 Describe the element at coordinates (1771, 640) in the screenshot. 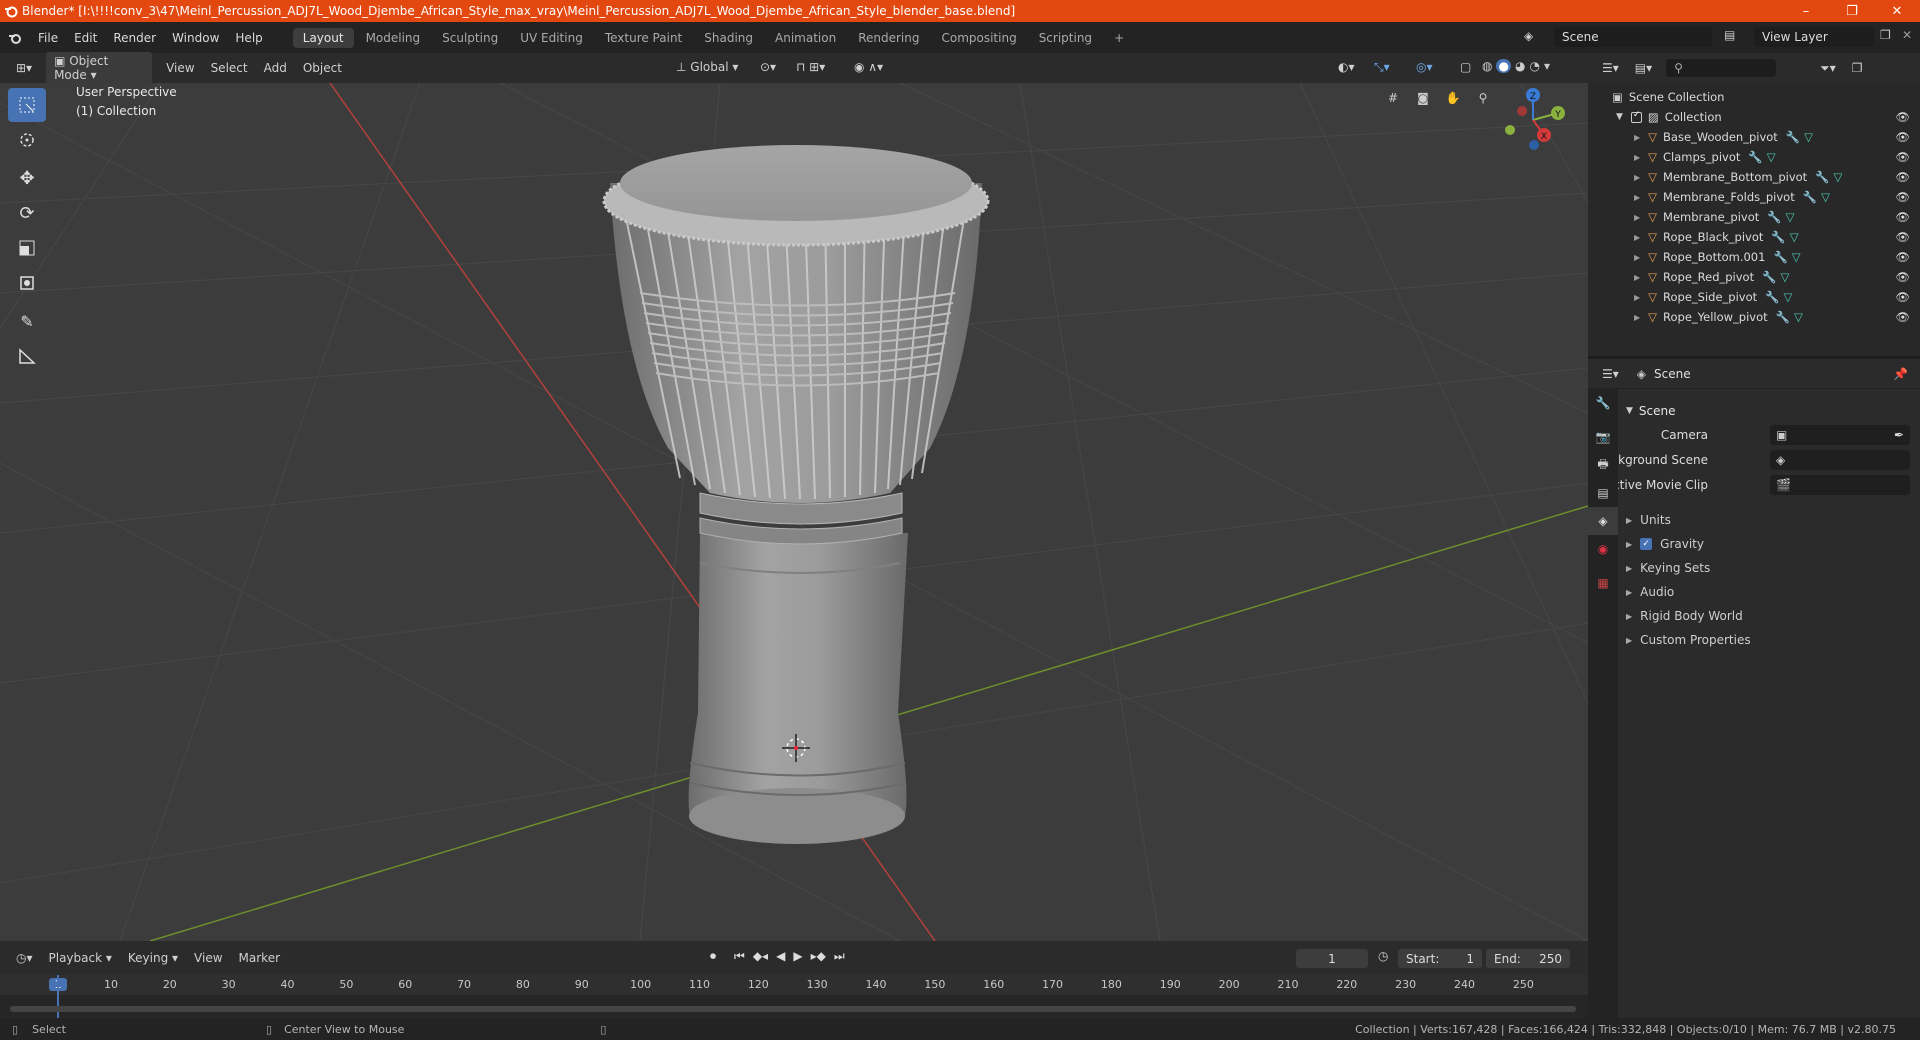

I see `property-section: ▶ Custom Properties` at that location.